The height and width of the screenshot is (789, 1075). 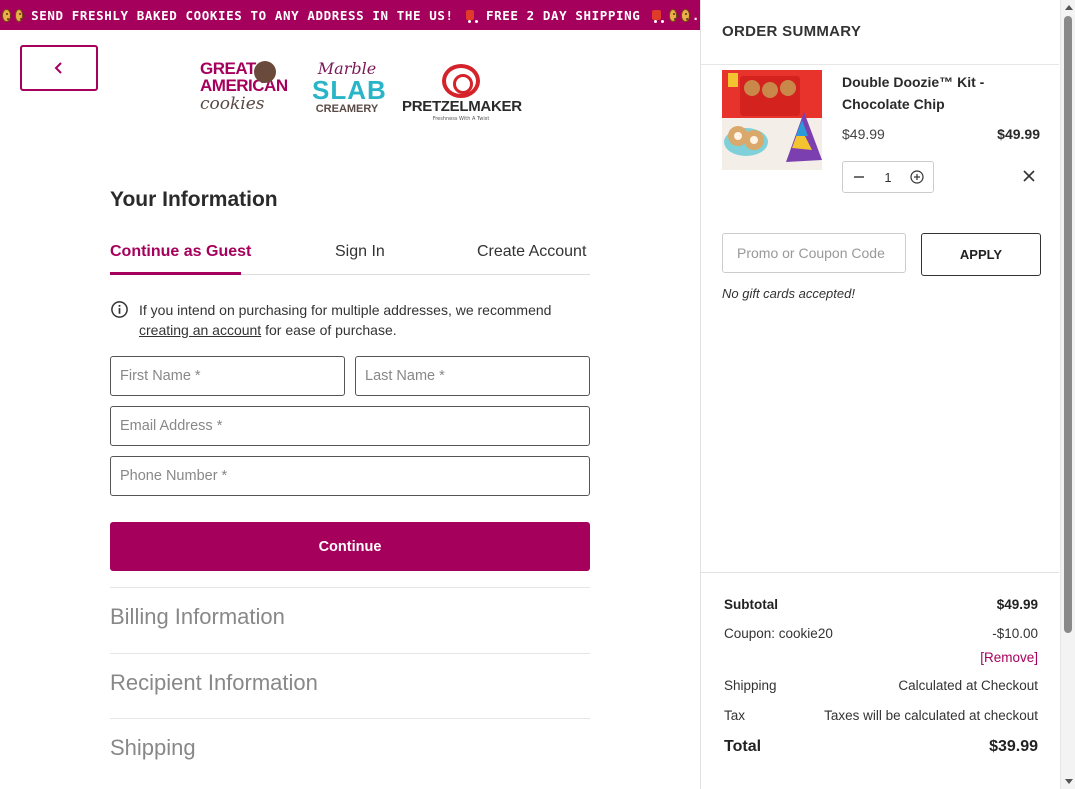 What do you see at coordinates (814, 253) in the screenshot?
I see `promo-code-input` at bounding box center [814, 253].